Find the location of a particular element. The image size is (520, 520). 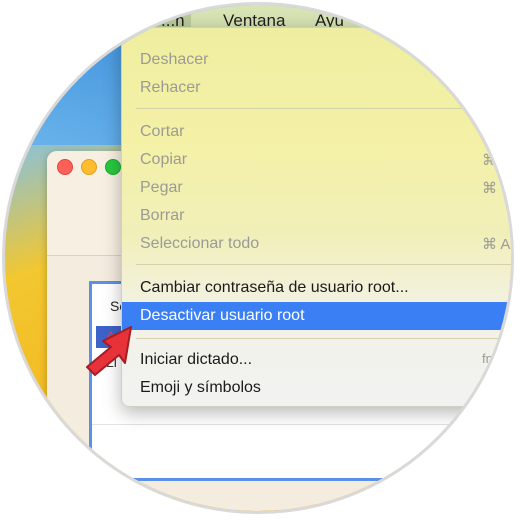

menu-item-borrar: Borrar is located at coordinates (316, 216).